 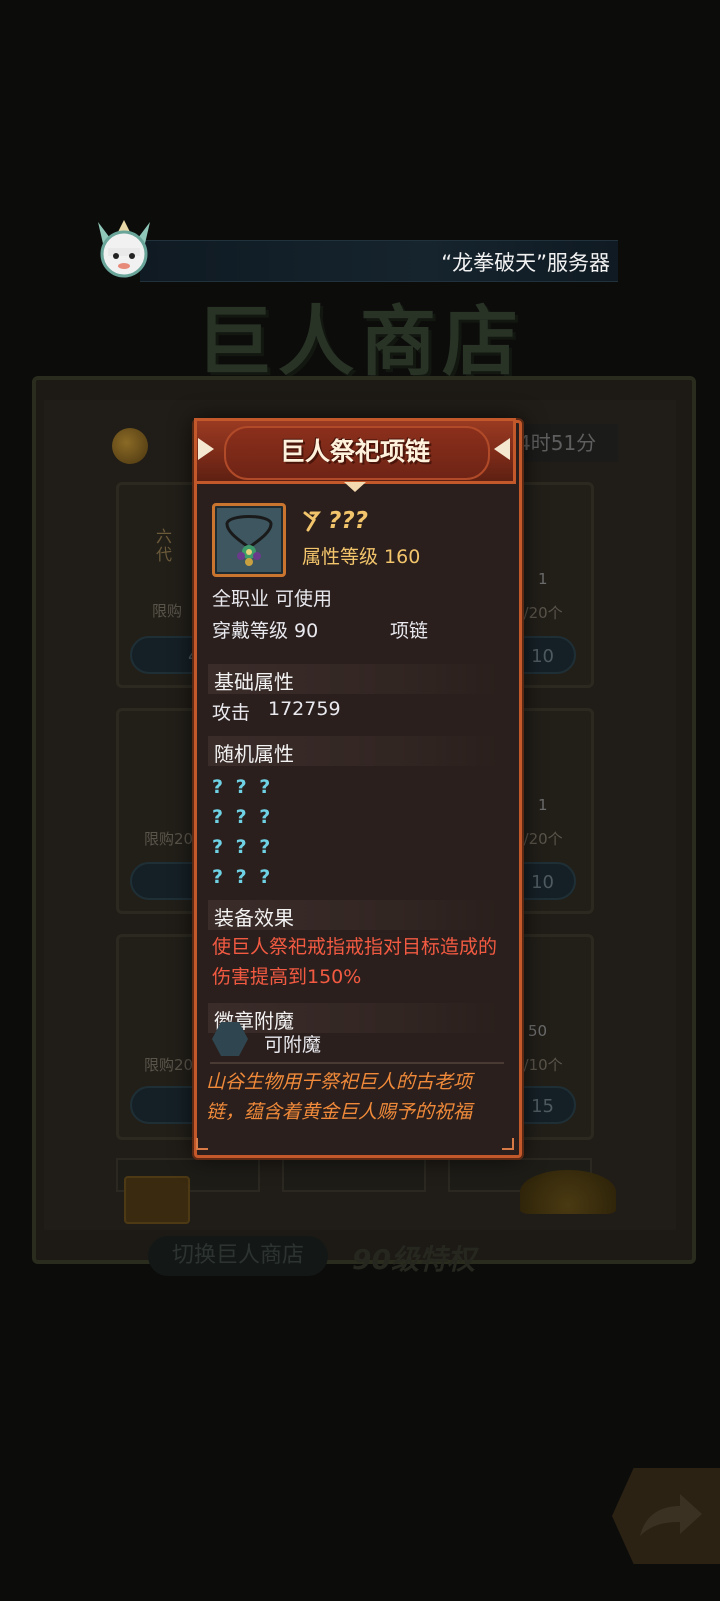 What do you see at coordinates (354, 1018) in the screenshot?
I see `section-badge-enchant: 徽章附魔` at bounding box center [354, 1018].